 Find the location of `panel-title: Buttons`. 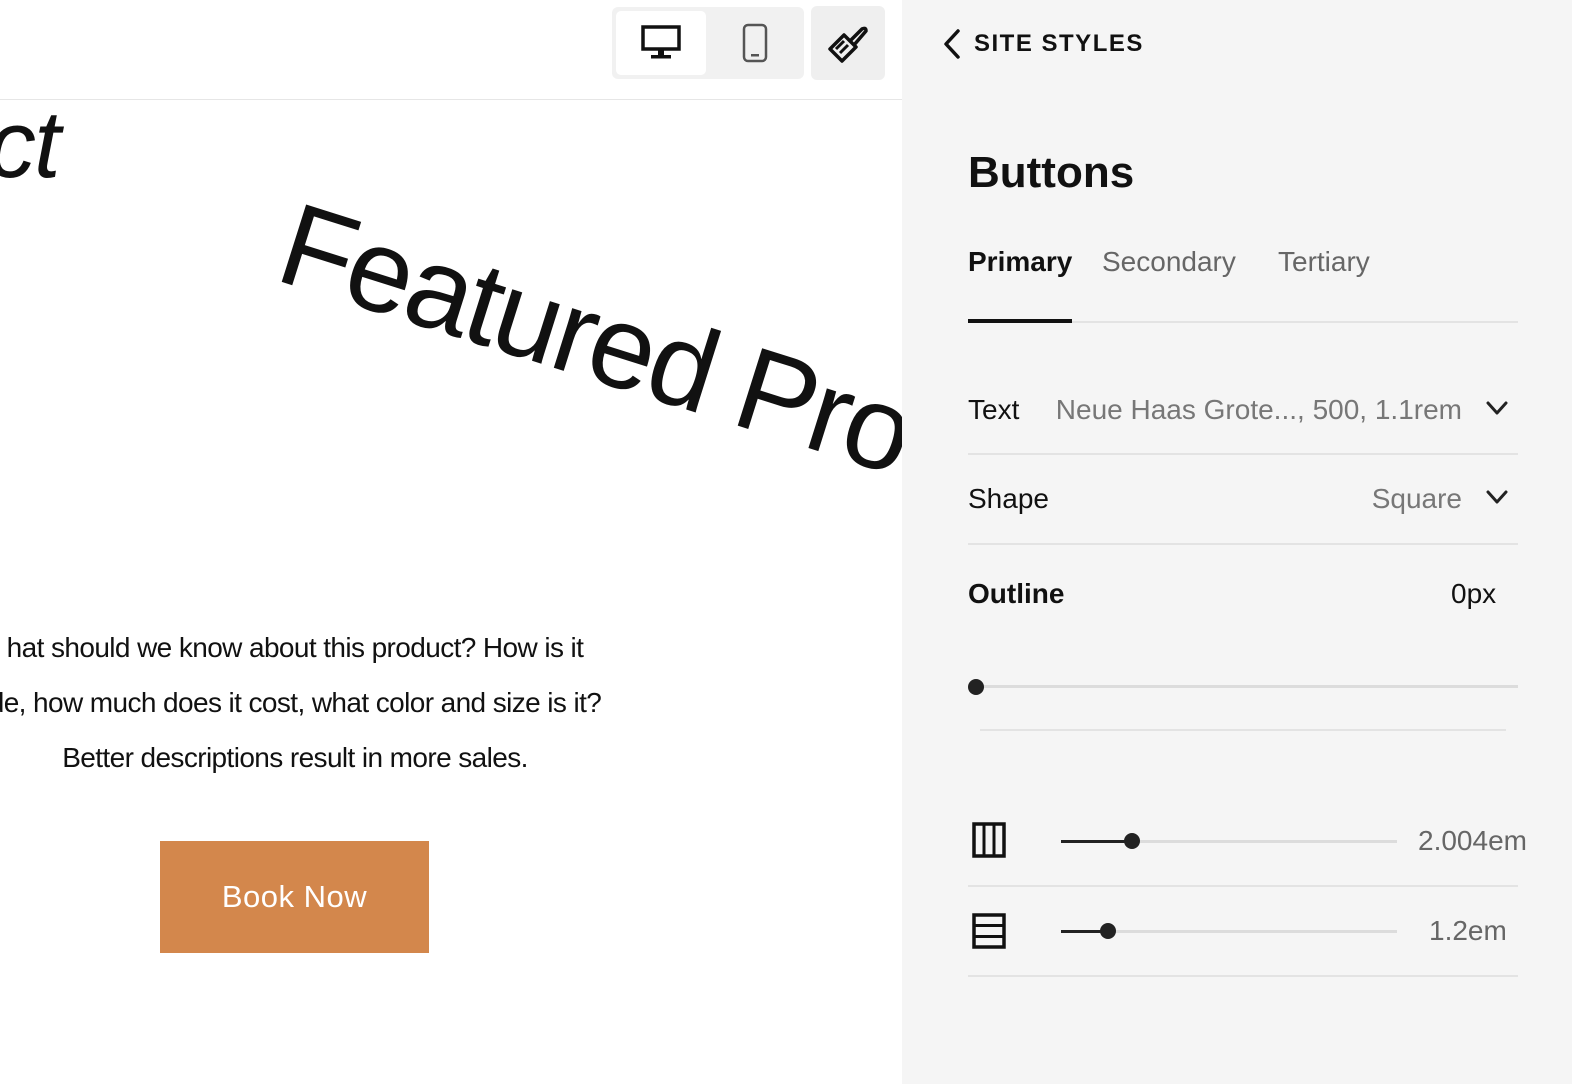

panel-title: Buttons is located at coordinates (1051, 172).